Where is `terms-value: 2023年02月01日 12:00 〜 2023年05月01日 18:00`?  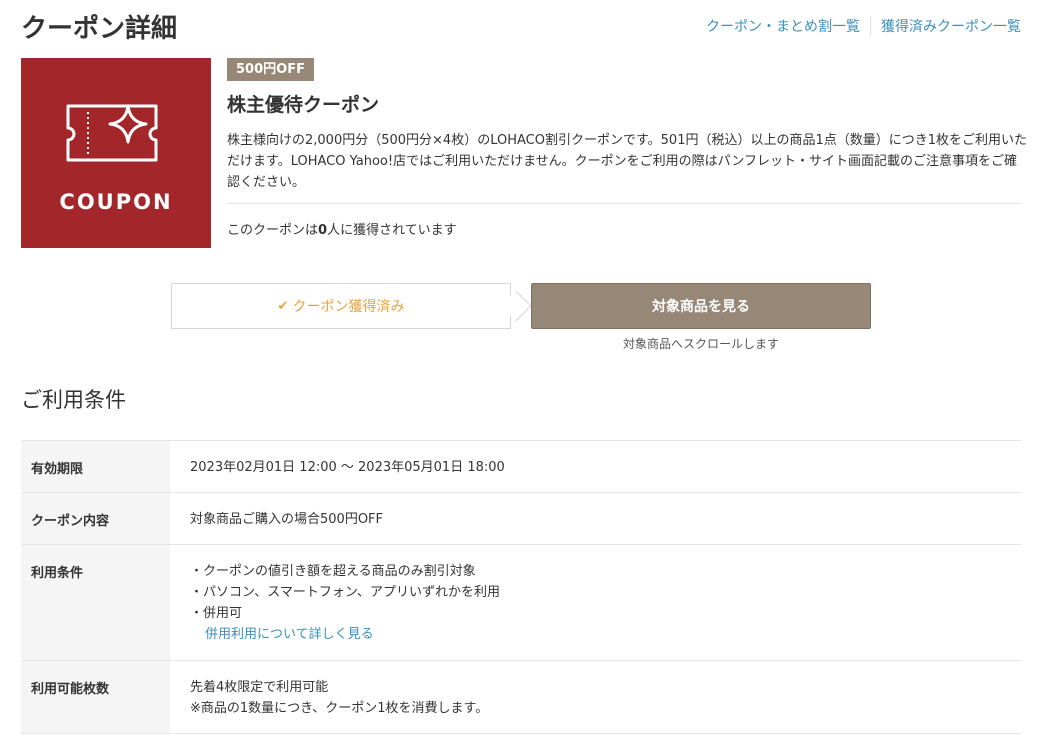
terms-value: 2023年02月01日 12:00 〜 2023年05月01日 18:00 is located at coordinates (347, 467).